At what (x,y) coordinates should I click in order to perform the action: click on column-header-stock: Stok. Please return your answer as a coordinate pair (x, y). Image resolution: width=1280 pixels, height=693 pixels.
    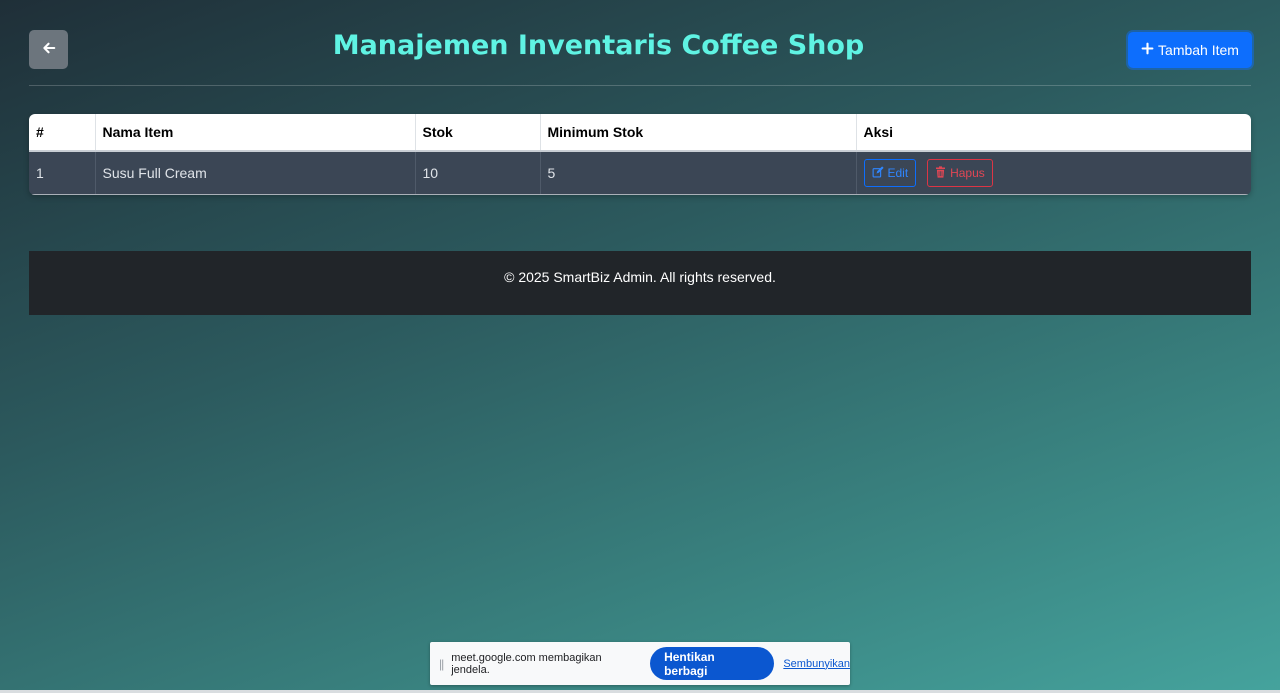
    Looking at the image, I should click on (478, 133).